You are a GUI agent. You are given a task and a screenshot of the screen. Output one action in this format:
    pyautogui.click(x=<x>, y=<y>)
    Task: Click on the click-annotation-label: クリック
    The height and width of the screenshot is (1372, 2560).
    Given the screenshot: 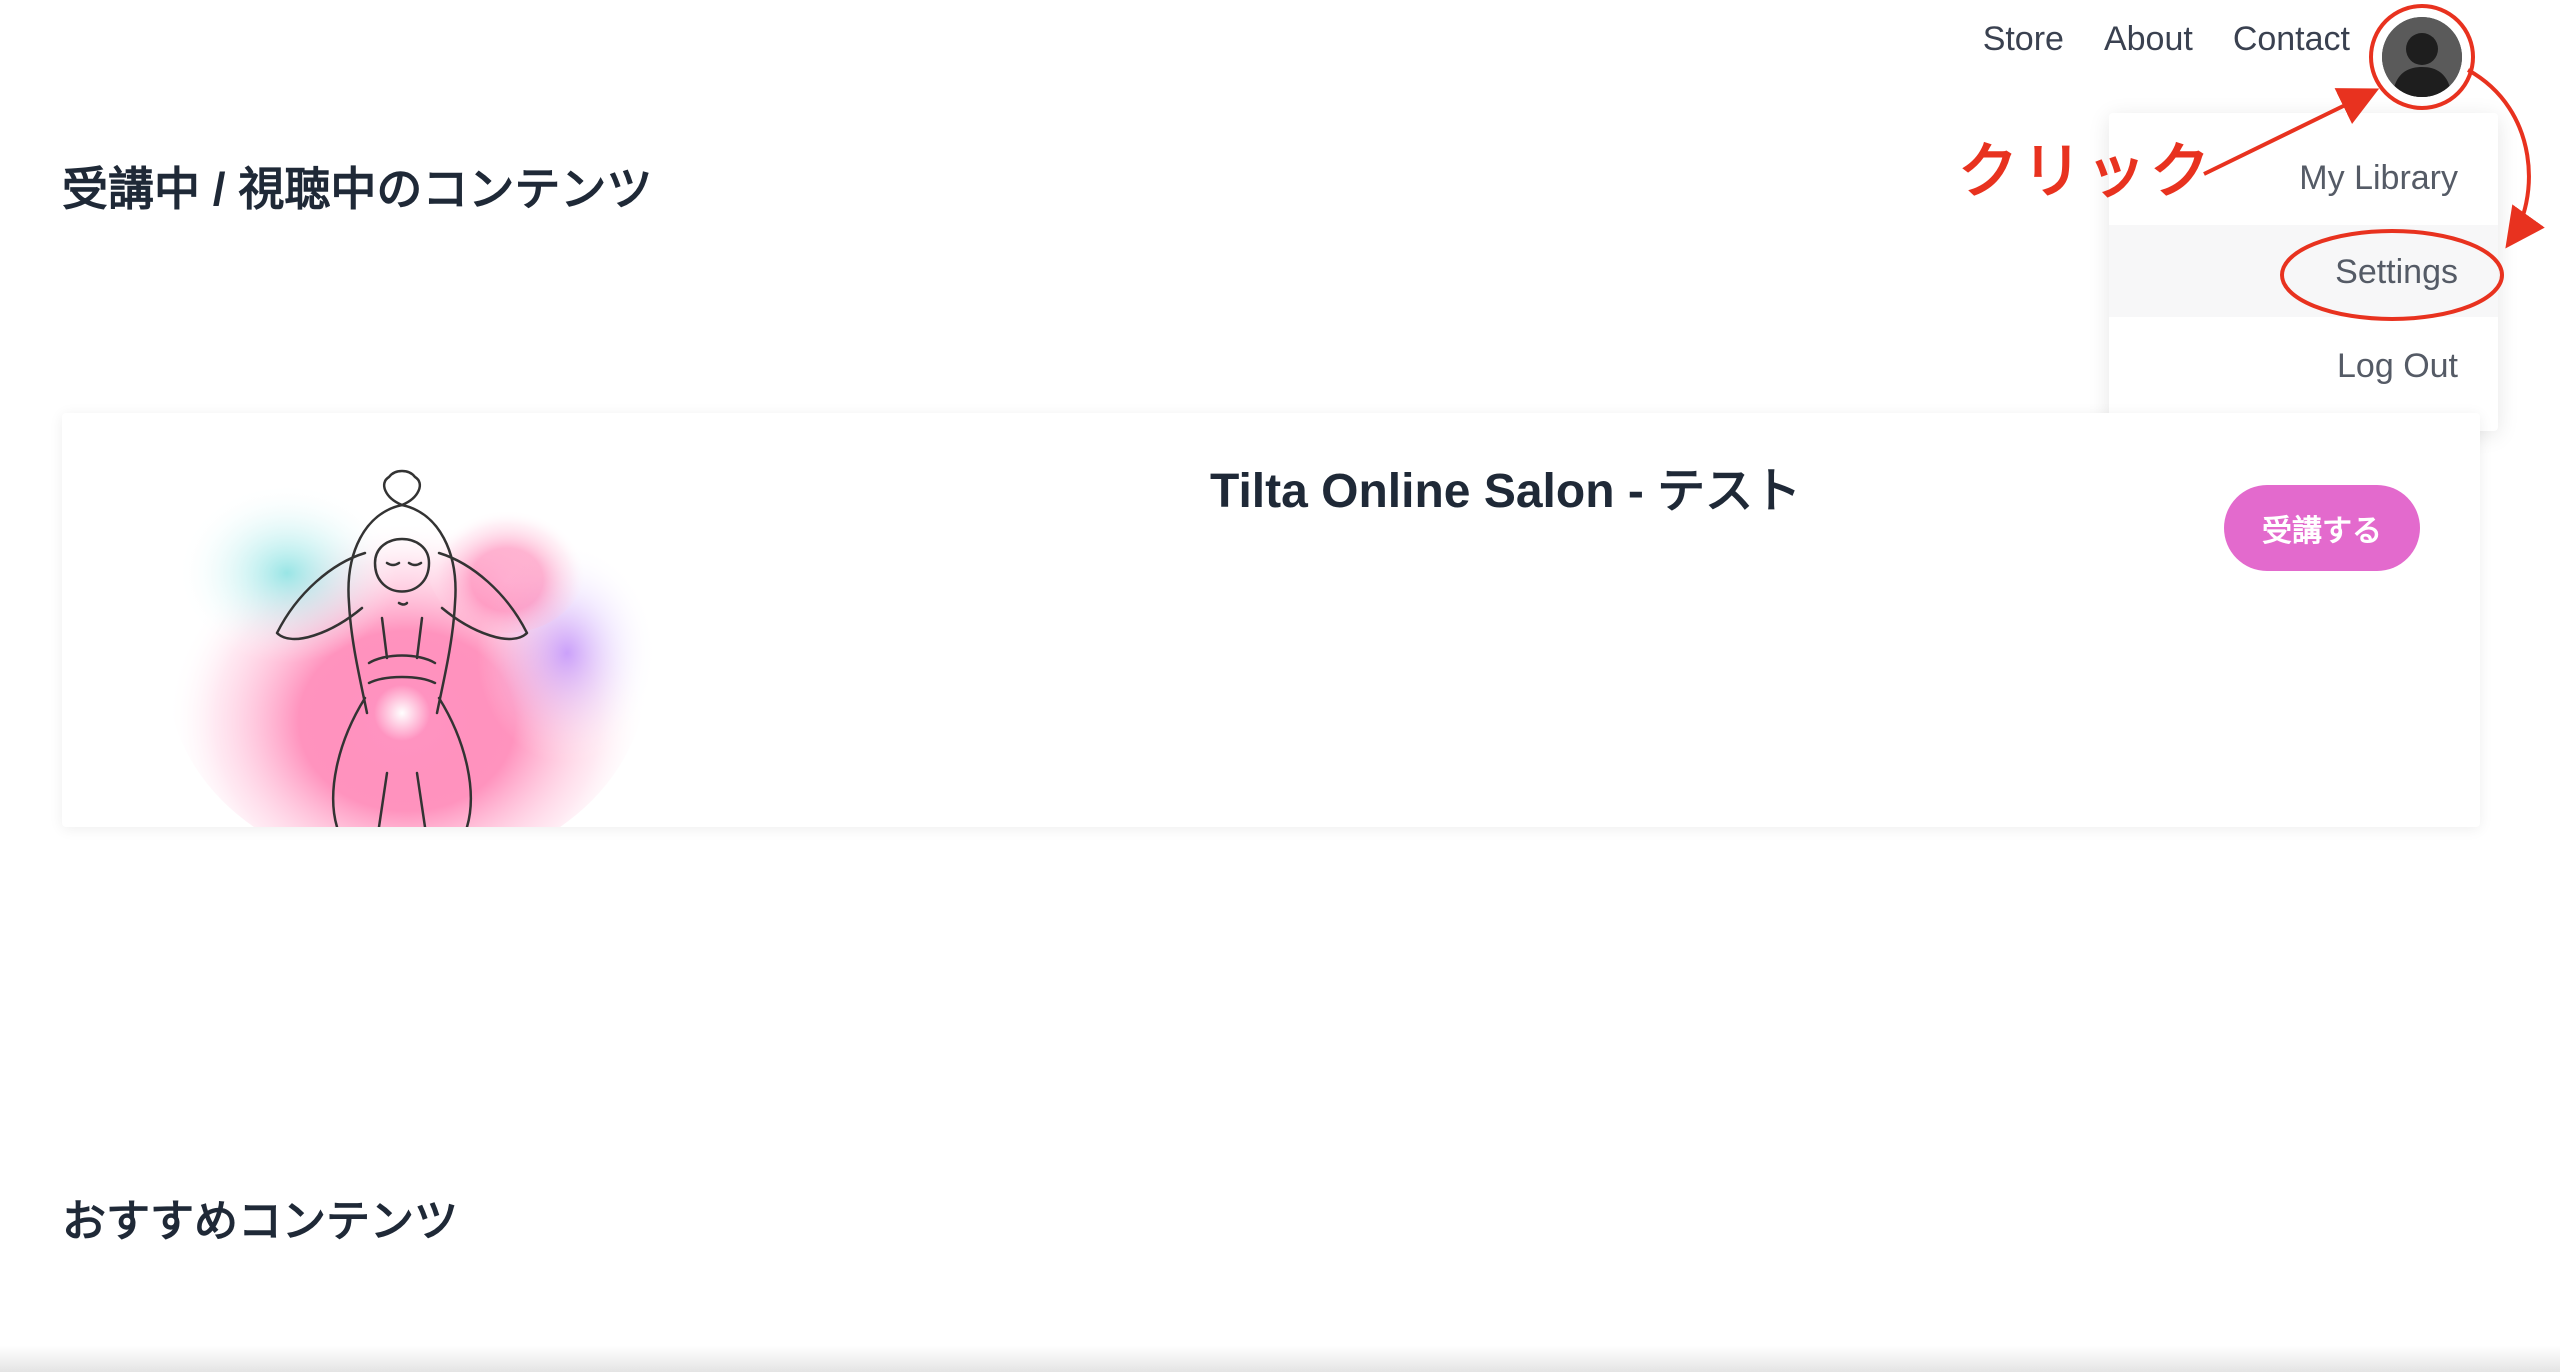 What is the action you would take?
    pyautogui.click(x=2086, y=171)
    